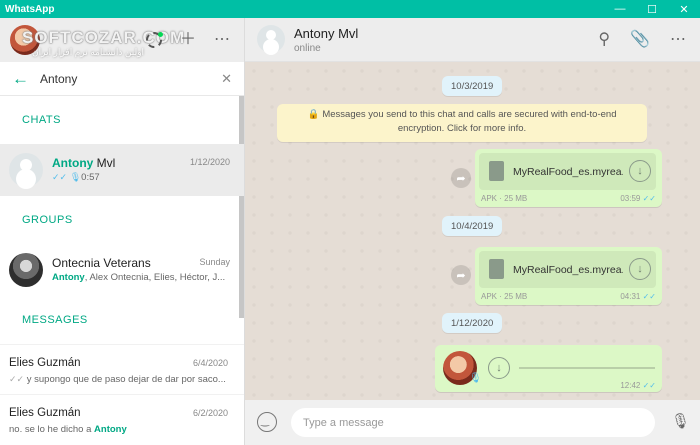  I want to click on close-window-button: ✕, so click(684, 9).